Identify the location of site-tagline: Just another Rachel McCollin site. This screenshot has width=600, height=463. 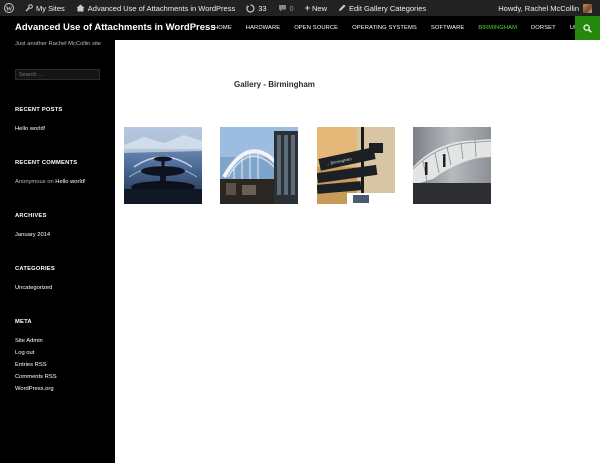
(58, 44).